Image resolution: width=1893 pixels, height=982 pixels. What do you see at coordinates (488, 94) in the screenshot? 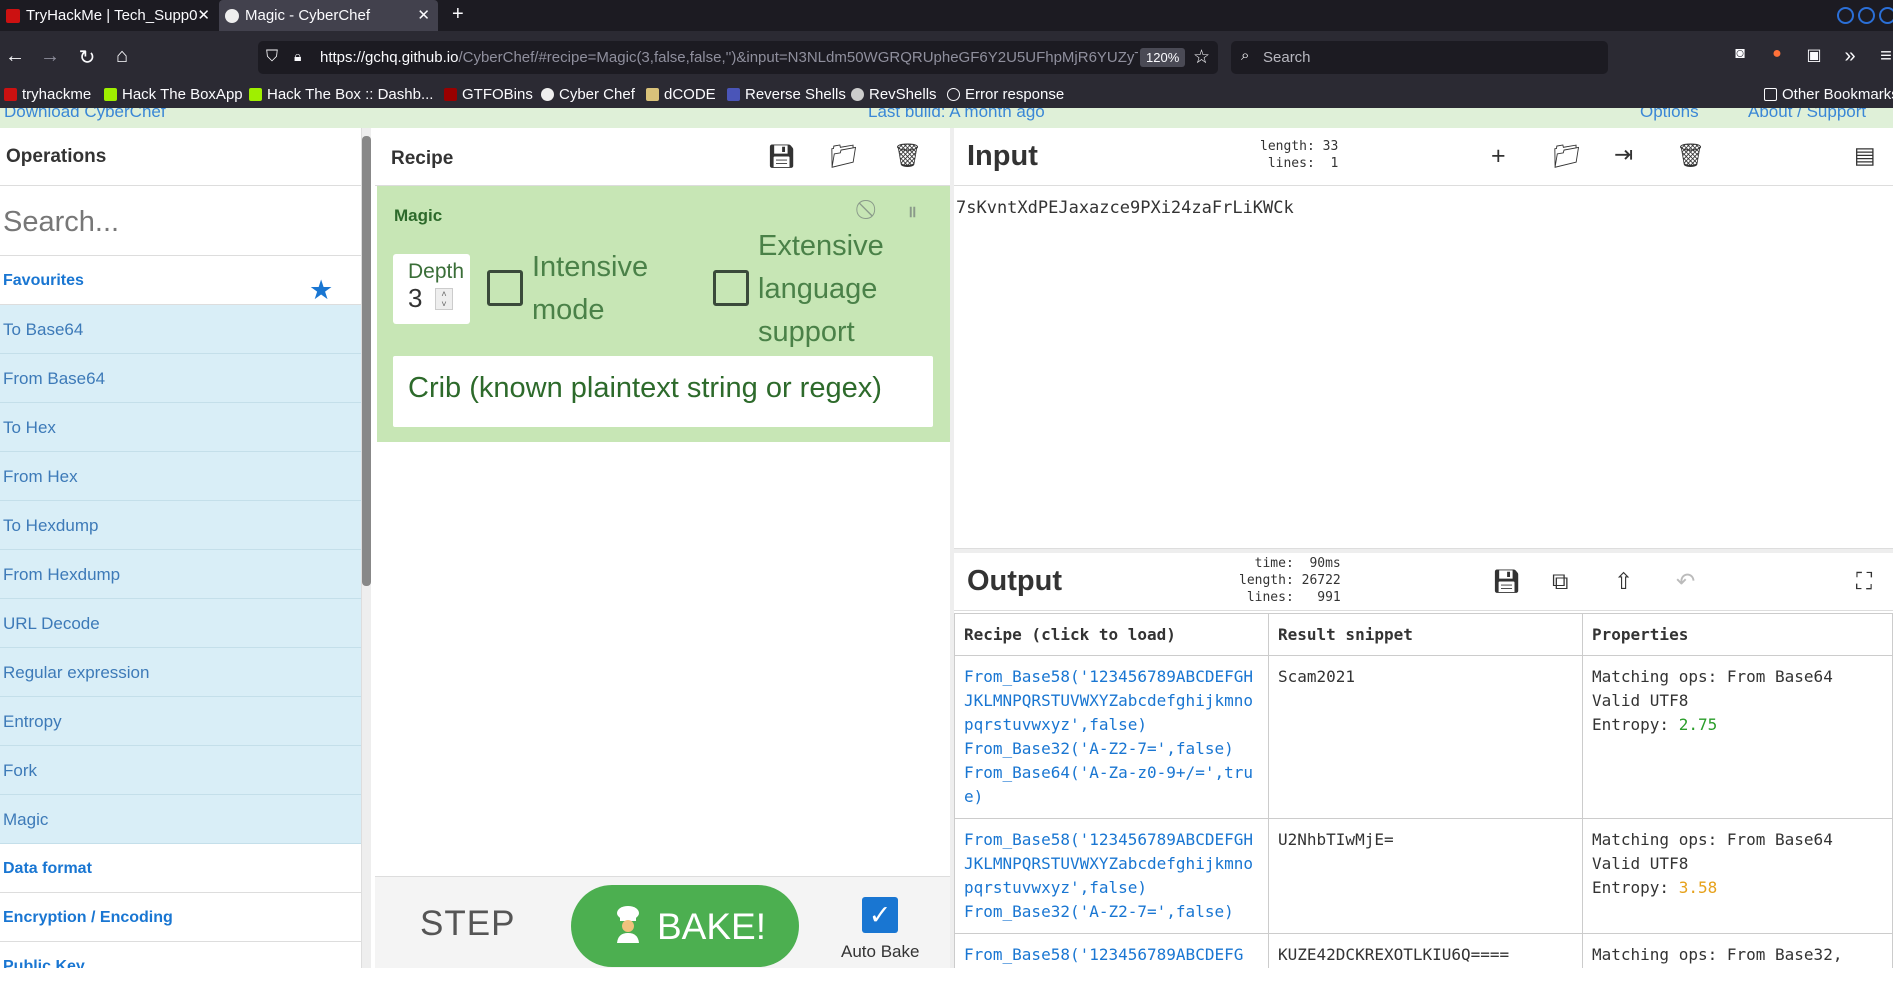
I see `bookmark-gtfobins: GTFOBins` at bounding box center [488, 94].